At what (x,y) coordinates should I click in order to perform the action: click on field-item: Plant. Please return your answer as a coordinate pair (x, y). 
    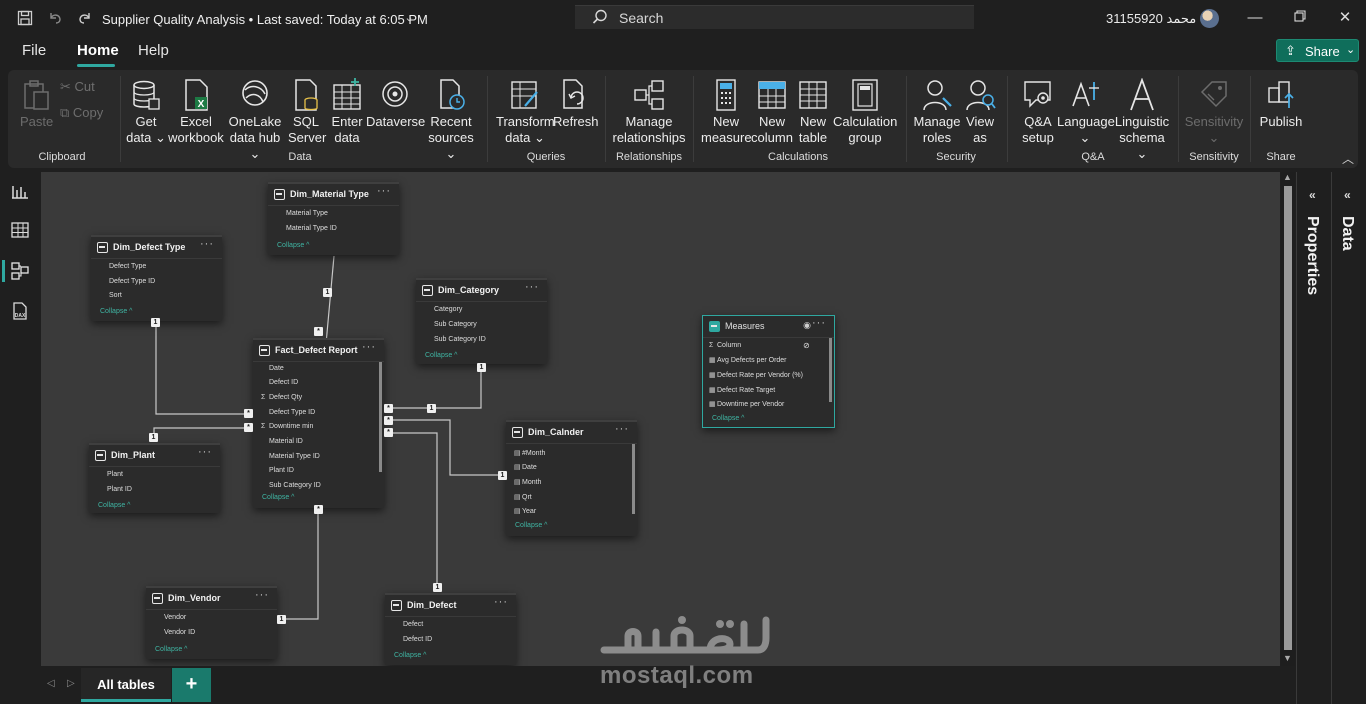
    Looking at the image, I should click on (115, 474).